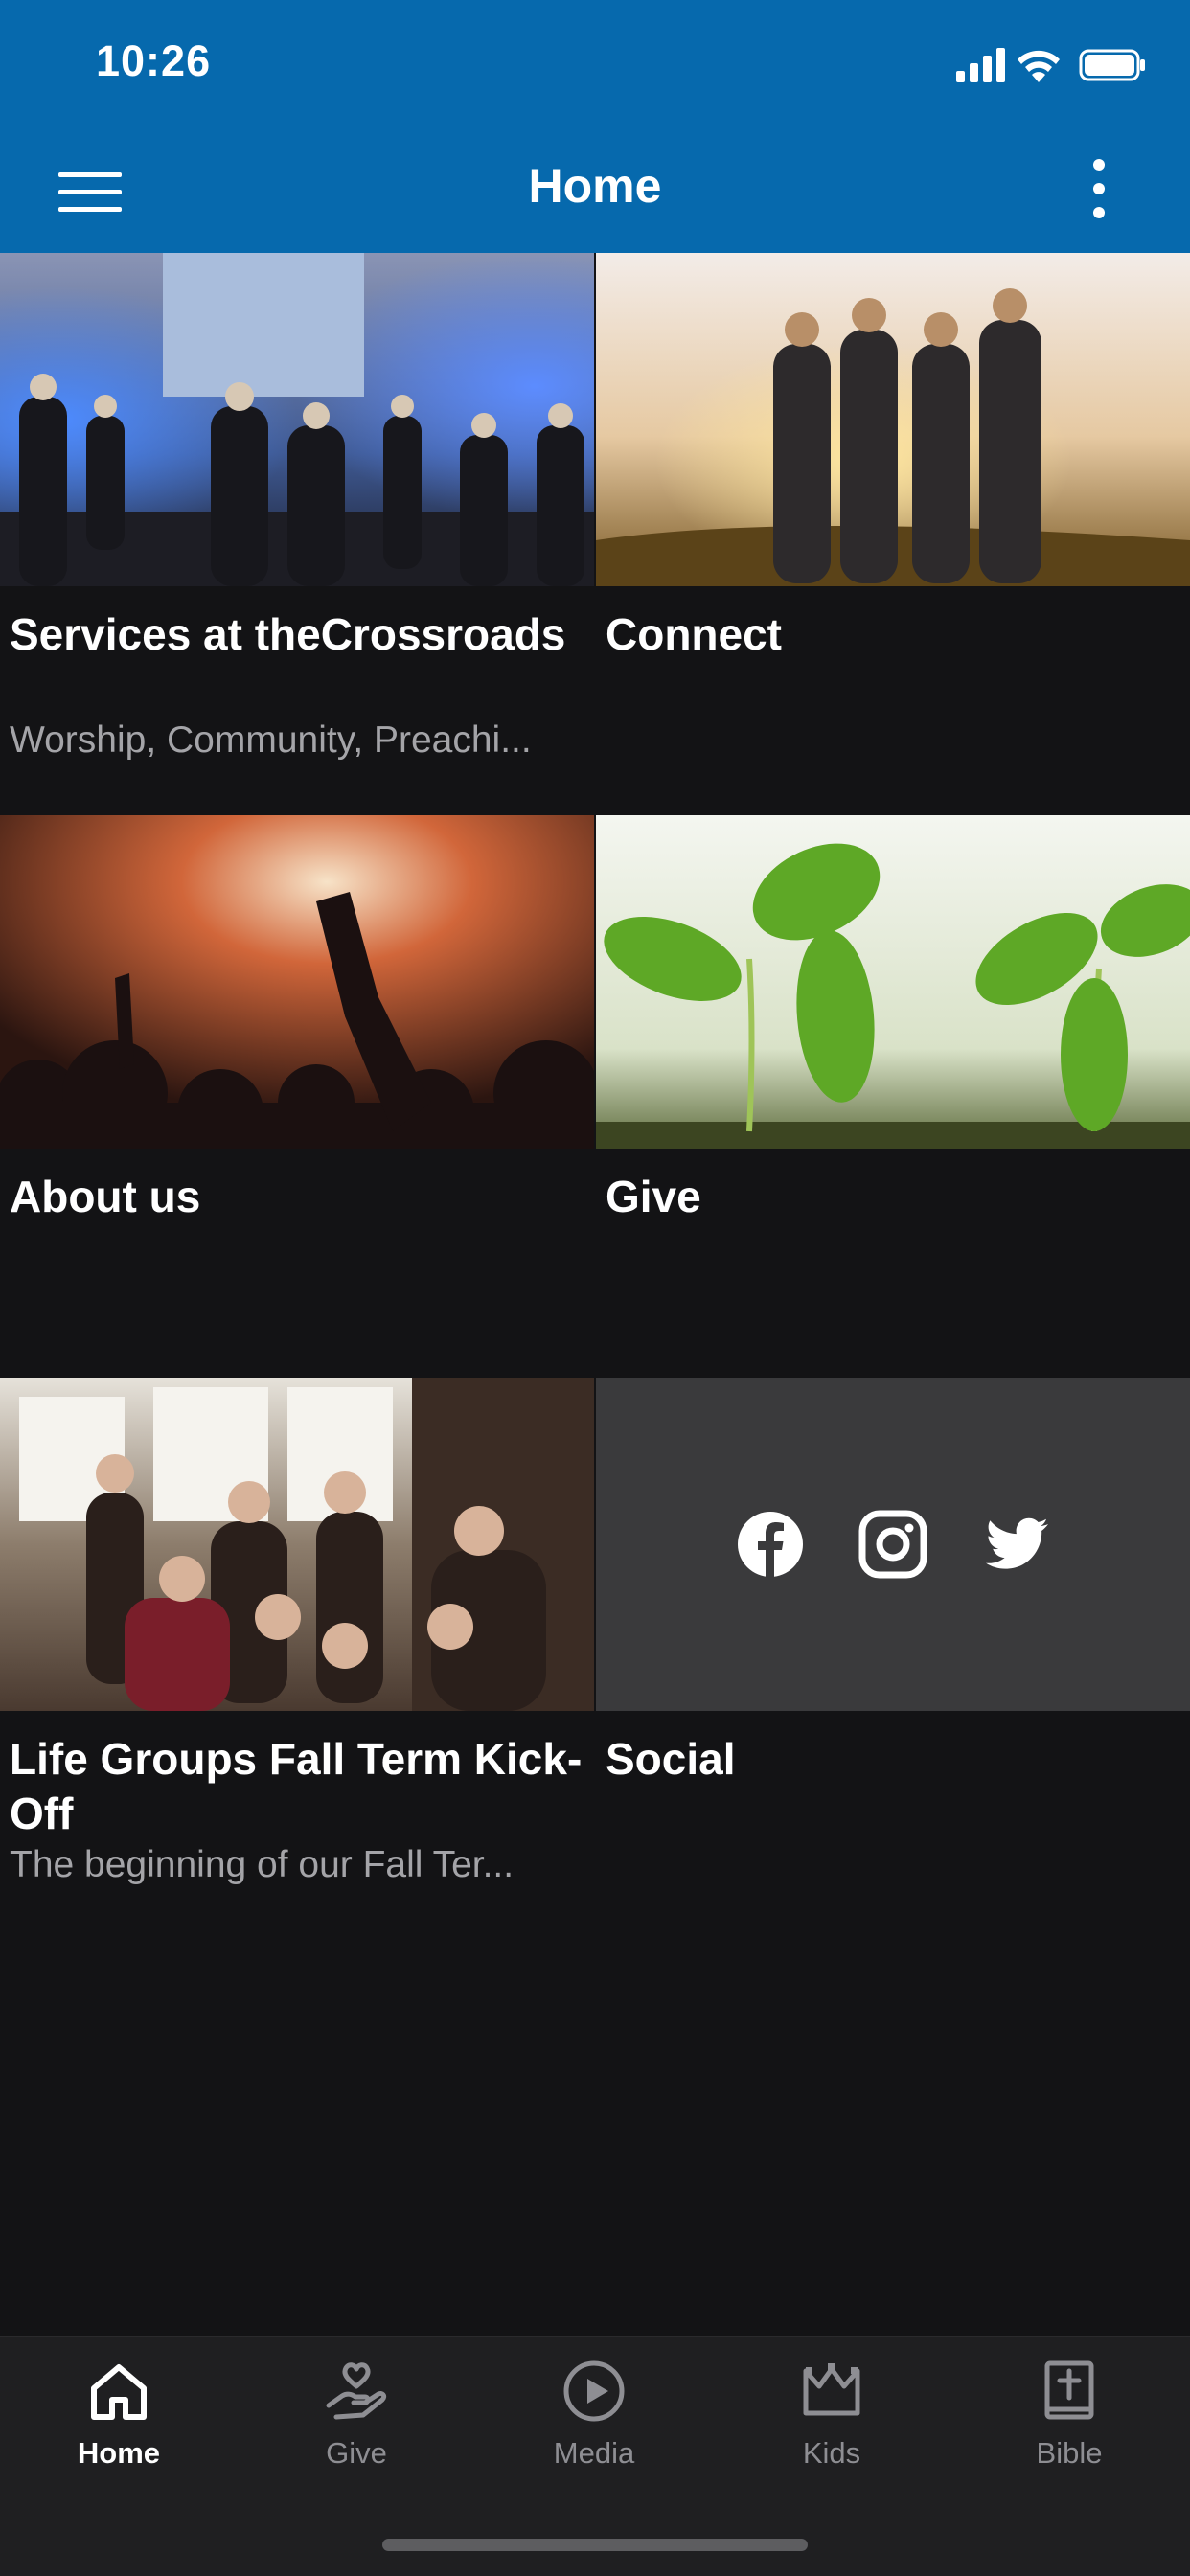  What do you see at coordinates (119, 2392) in the screenshot?
I see `home-icon` at bounding box center [119, 2392].